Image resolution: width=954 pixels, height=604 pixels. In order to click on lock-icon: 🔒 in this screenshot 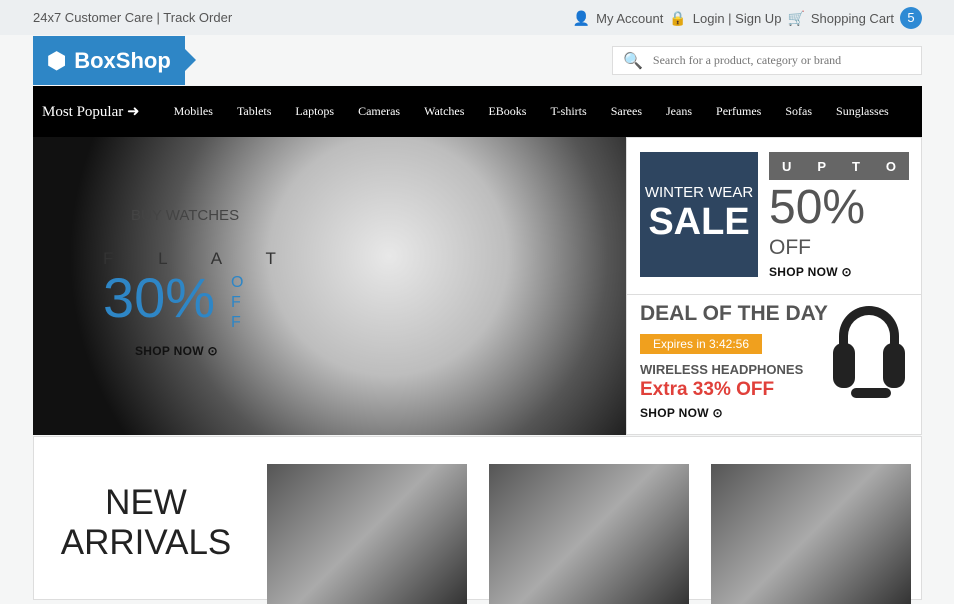, I will do `click(678, 17)`.